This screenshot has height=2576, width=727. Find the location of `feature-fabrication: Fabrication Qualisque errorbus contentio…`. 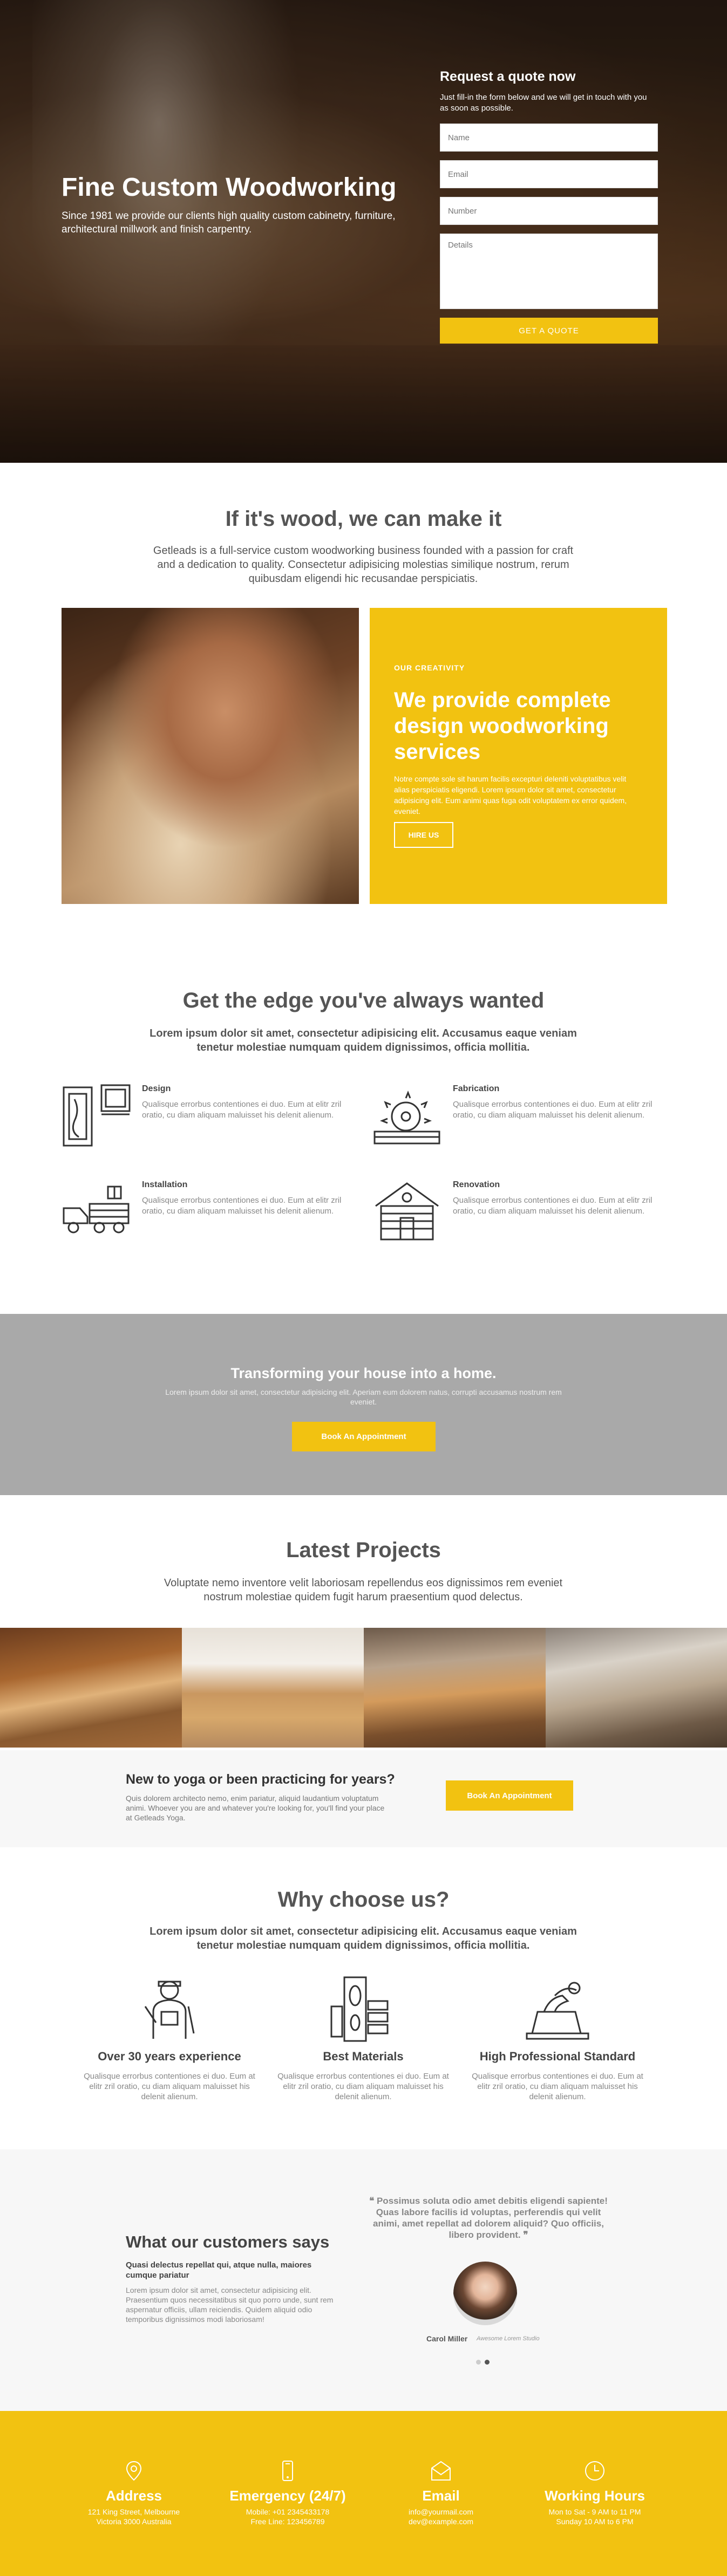

feature-fabrication: Fabrication Qualisque errorbus contentio… is located at coordinates (523, 1115).